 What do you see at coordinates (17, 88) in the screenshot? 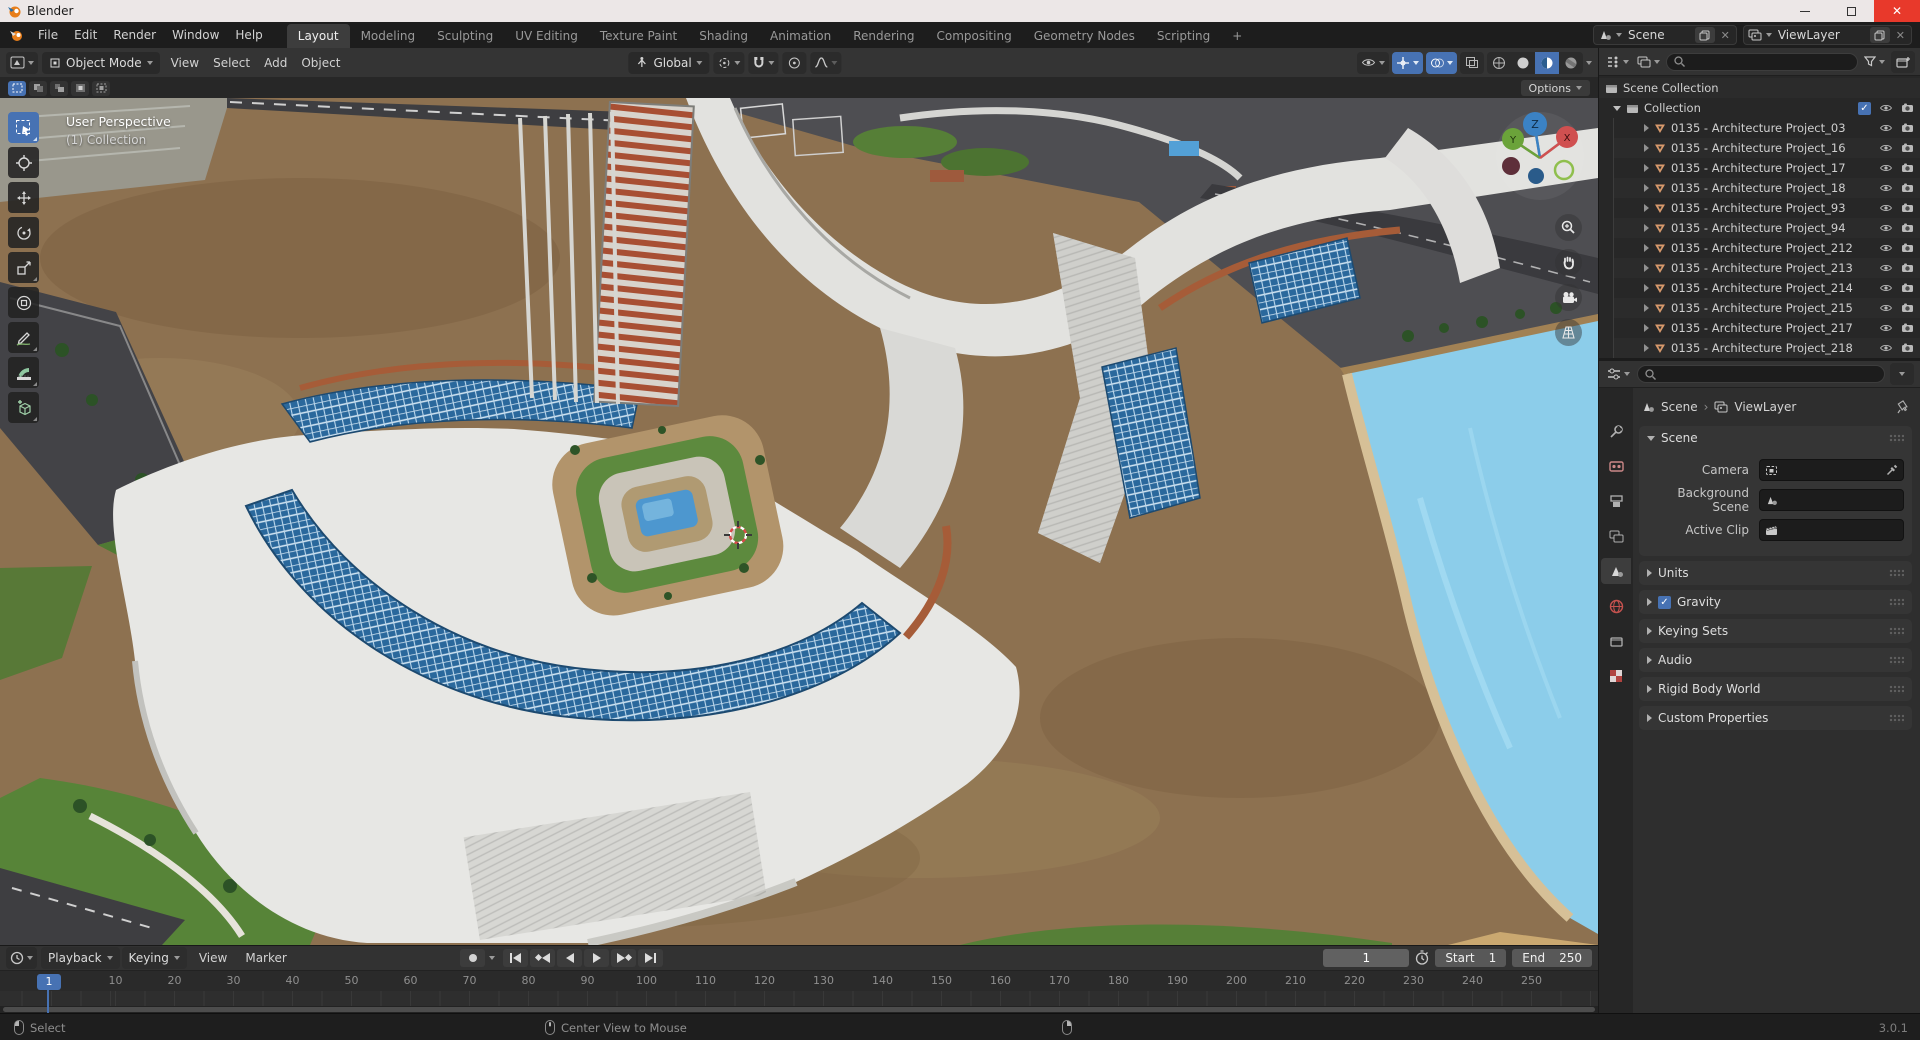
I see `select-mode-set-button` at bounding box center [17, 88].